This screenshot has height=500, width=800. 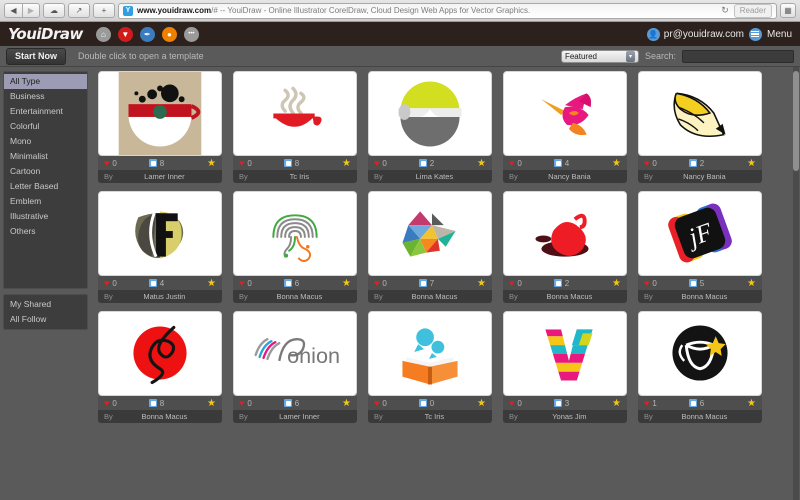 I want to click on template-thumbnail: jF, so click(x=700, y=233).